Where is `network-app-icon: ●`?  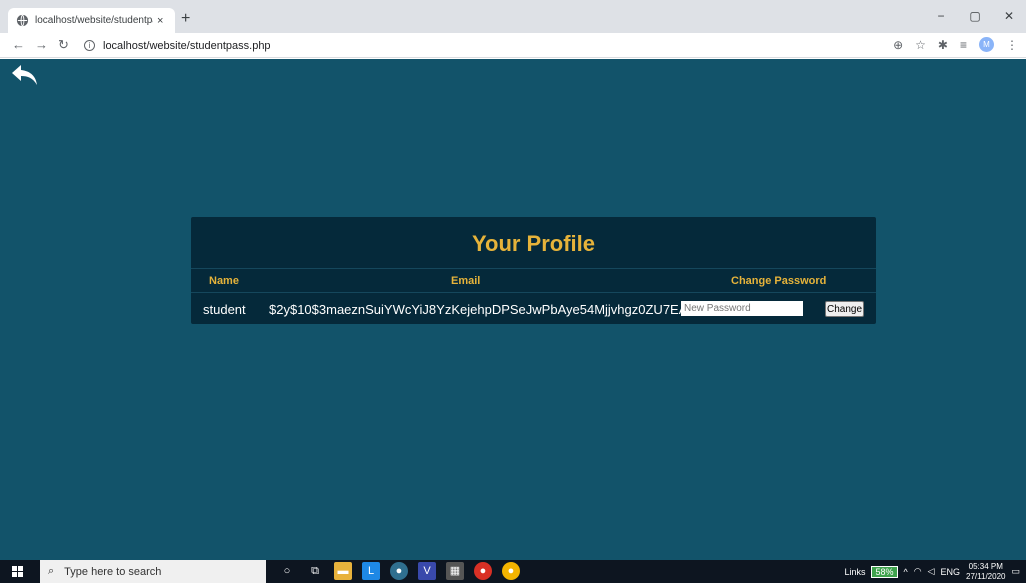
network-app-icon: ● is located at coordinates (399, 571).